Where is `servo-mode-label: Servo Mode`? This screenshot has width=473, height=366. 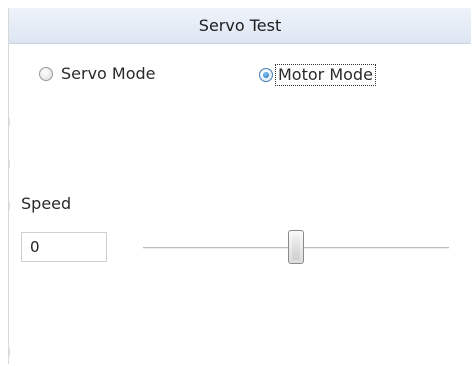 servo-mode-label: Servo Mode is located at coordinates (108, 74).